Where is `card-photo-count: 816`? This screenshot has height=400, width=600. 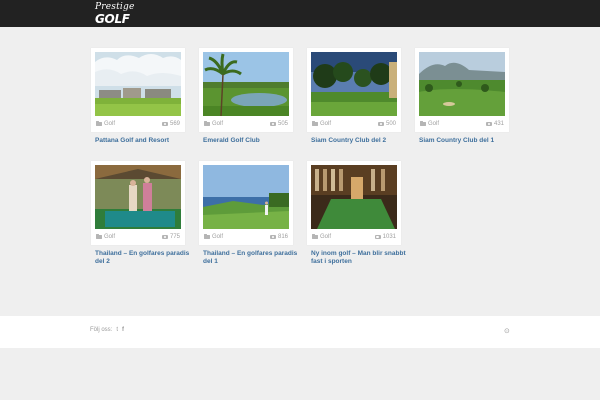
card-photo-count: 816 is located at coordinates (278, 237).